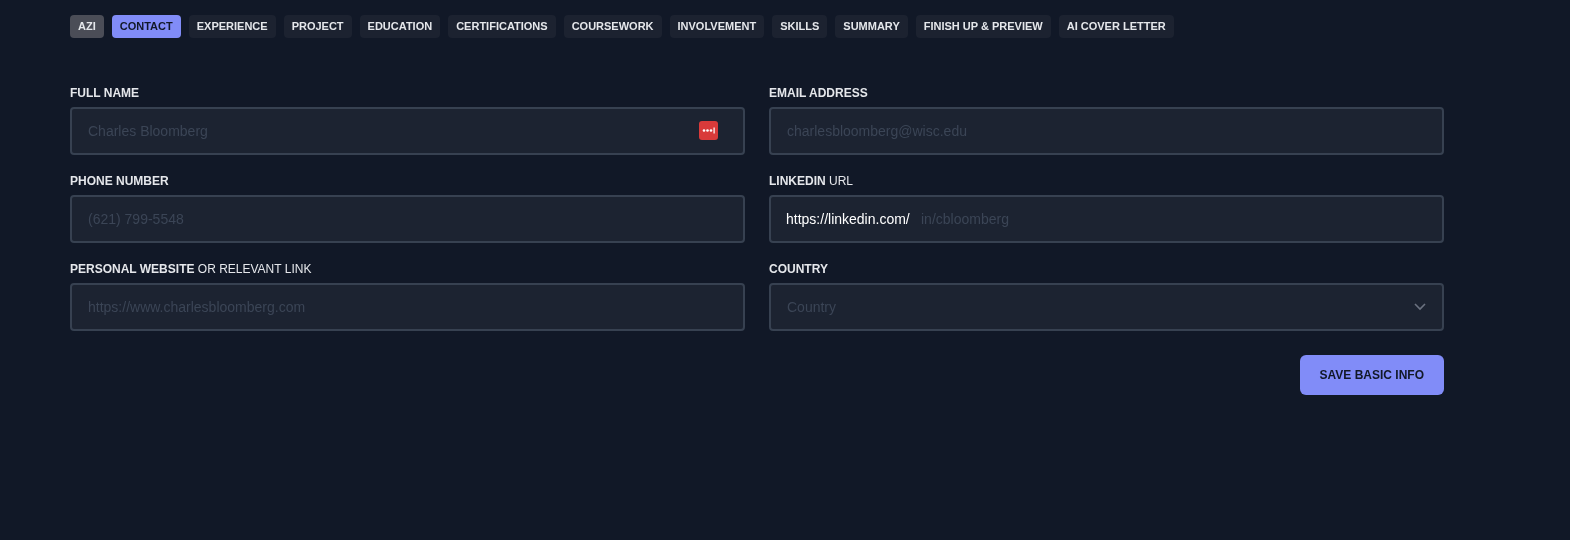  What do you see at coordinates (708, 130) in the screenshot?
I see `password-manager-icon` at bounding box center [708, 130].